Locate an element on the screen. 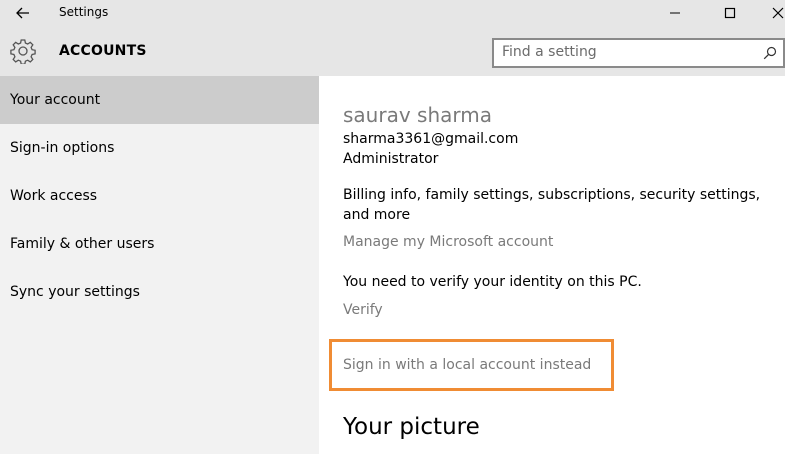  sidebar-item-label: Work access is located at coordinates (54, 196).